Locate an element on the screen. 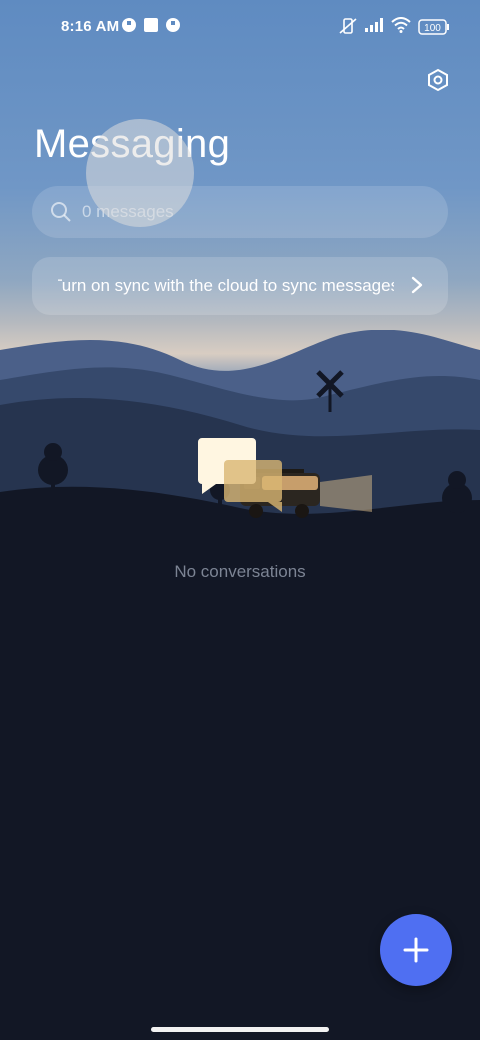  square-notification-icon is located at coordinates (151, 27).